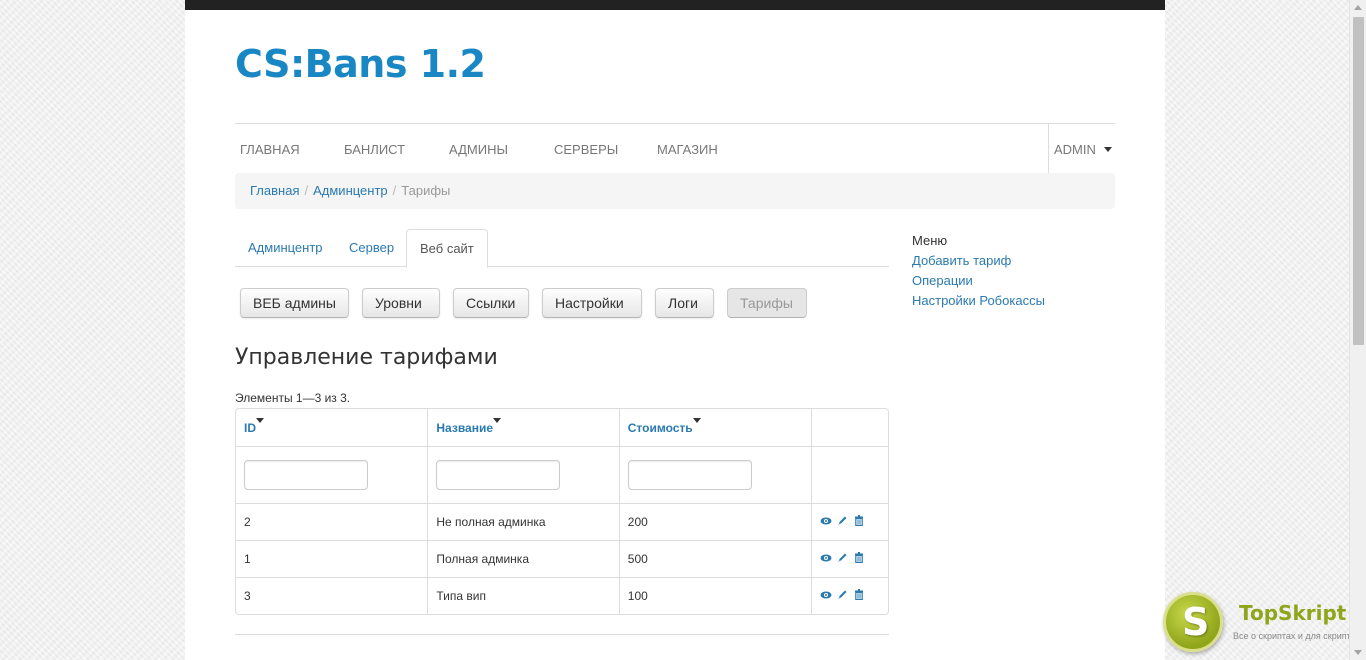 Image resolution: width=1366 pixels, height=660 pixels. What do you see at coordinates (274, 190) in the screenshot?
I see `breadcrumb-home: Главная` at bounding box center [274, 190].